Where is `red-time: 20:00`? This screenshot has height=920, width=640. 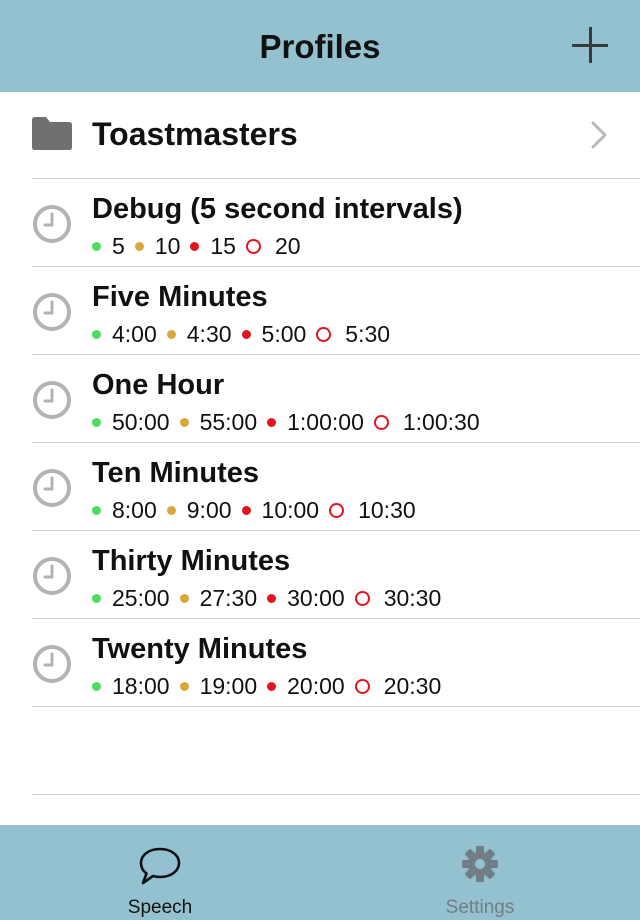
red-time: 20:00 is located at coordinates (316, 685).